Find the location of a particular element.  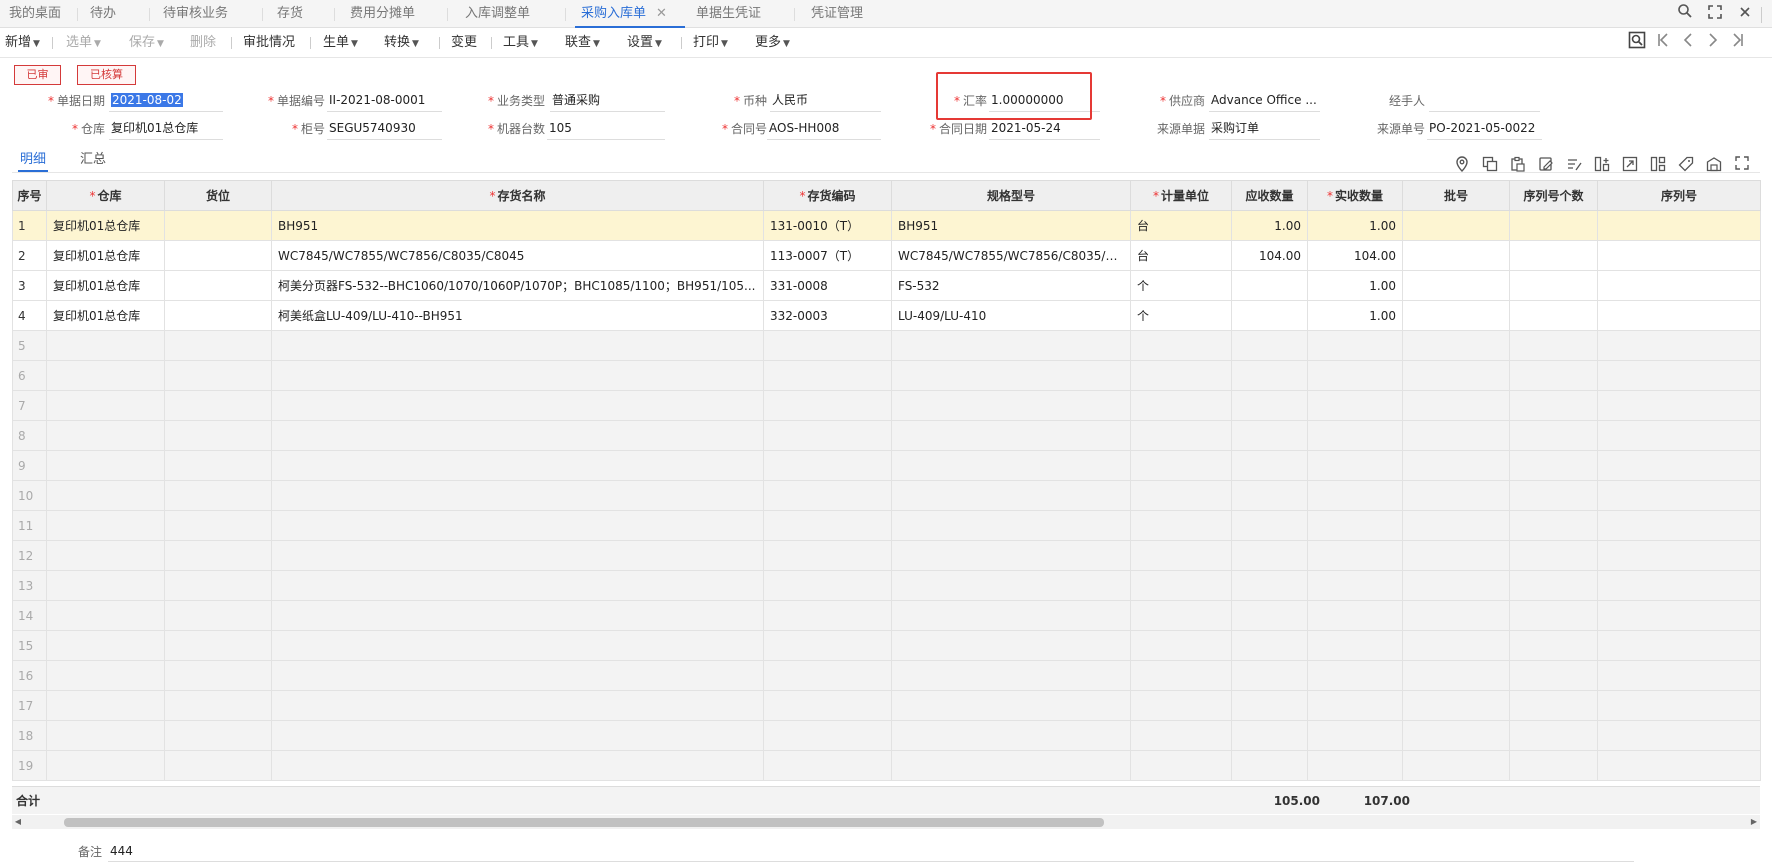

generate-doc-button: 生单 ▼ is located at coordinates (340, 43).